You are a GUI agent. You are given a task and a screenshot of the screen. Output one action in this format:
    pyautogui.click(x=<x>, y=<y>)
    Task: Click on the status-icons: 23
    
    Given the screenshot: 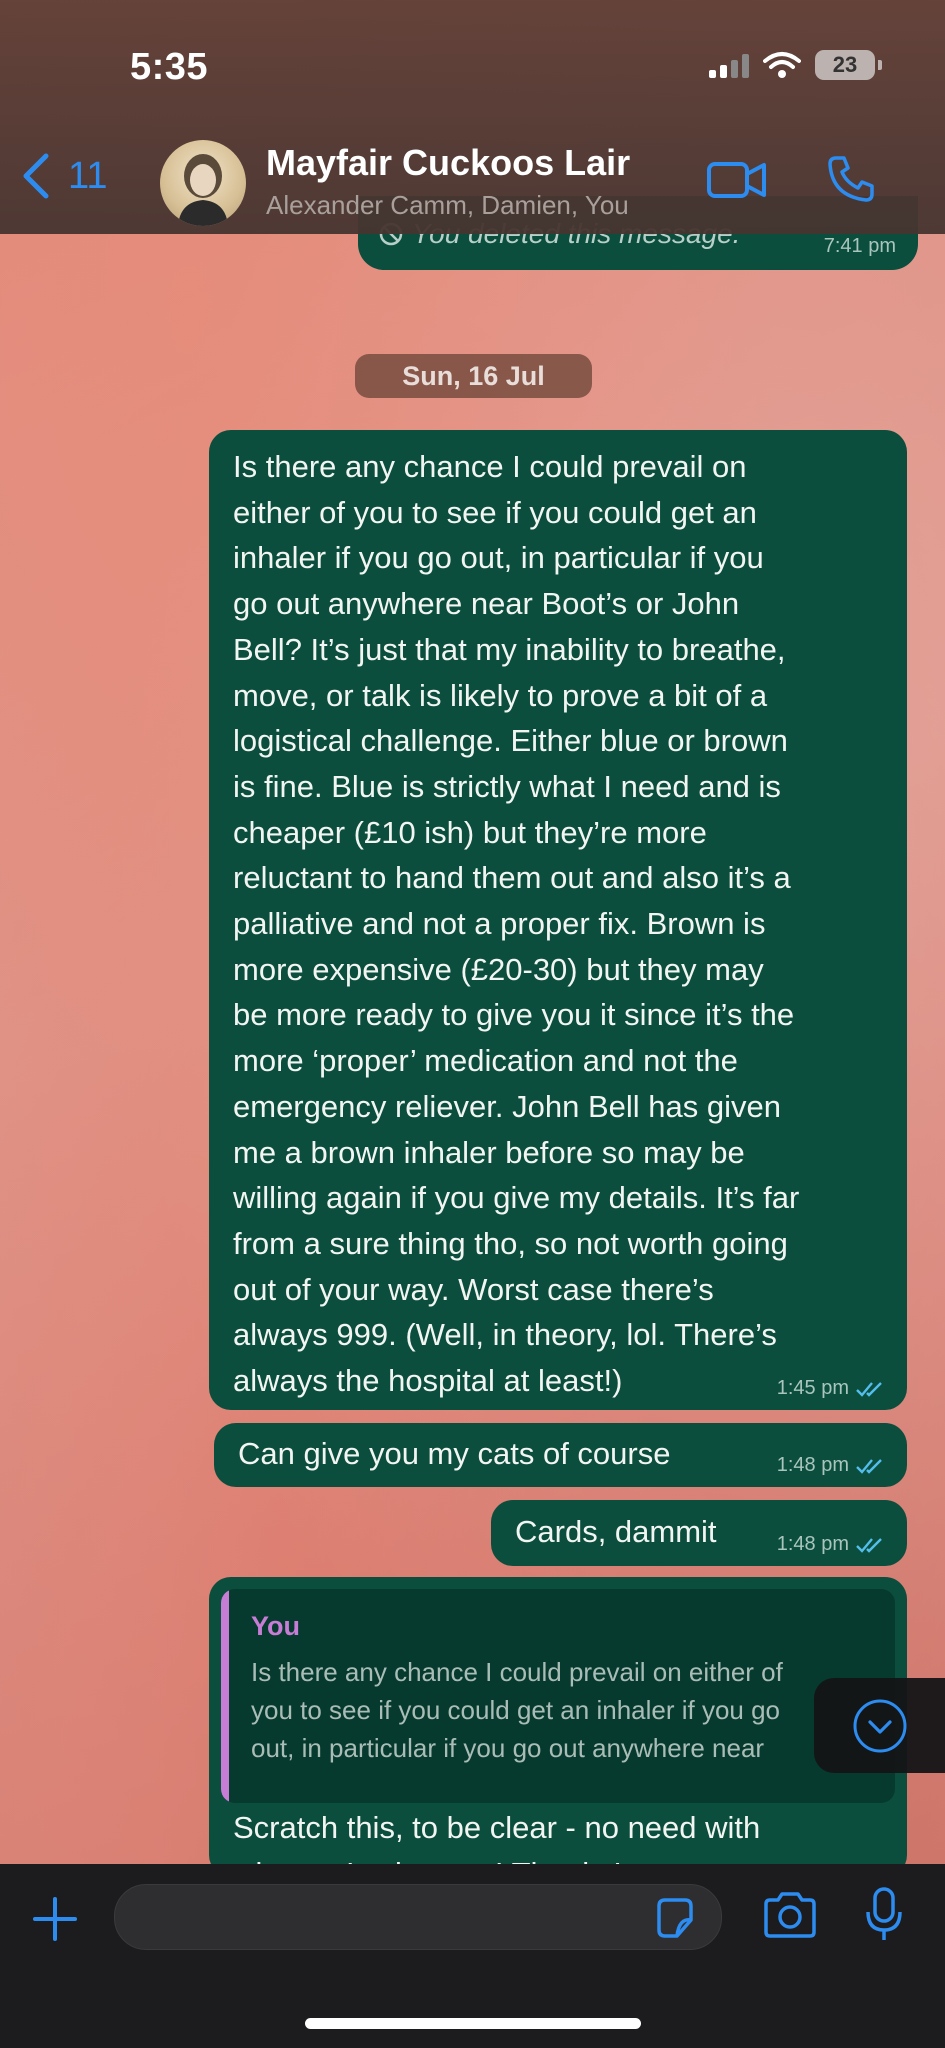 What is the action you would take?
    pyautogui.click(x=795, y=65)
    